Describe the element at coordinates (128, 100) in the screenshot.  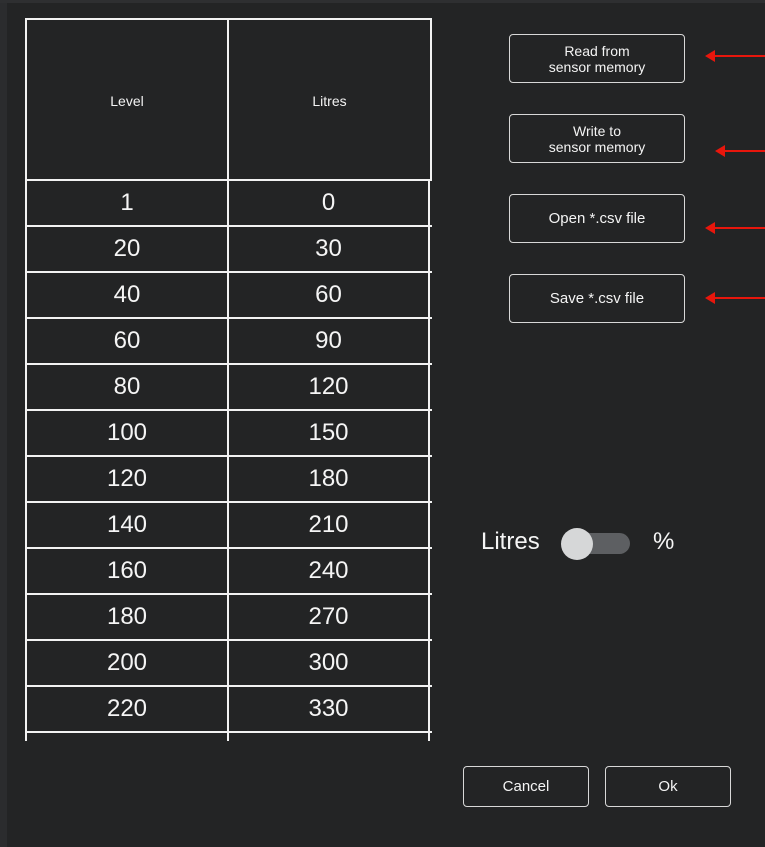
I see `column-header-level: Level` at that location.